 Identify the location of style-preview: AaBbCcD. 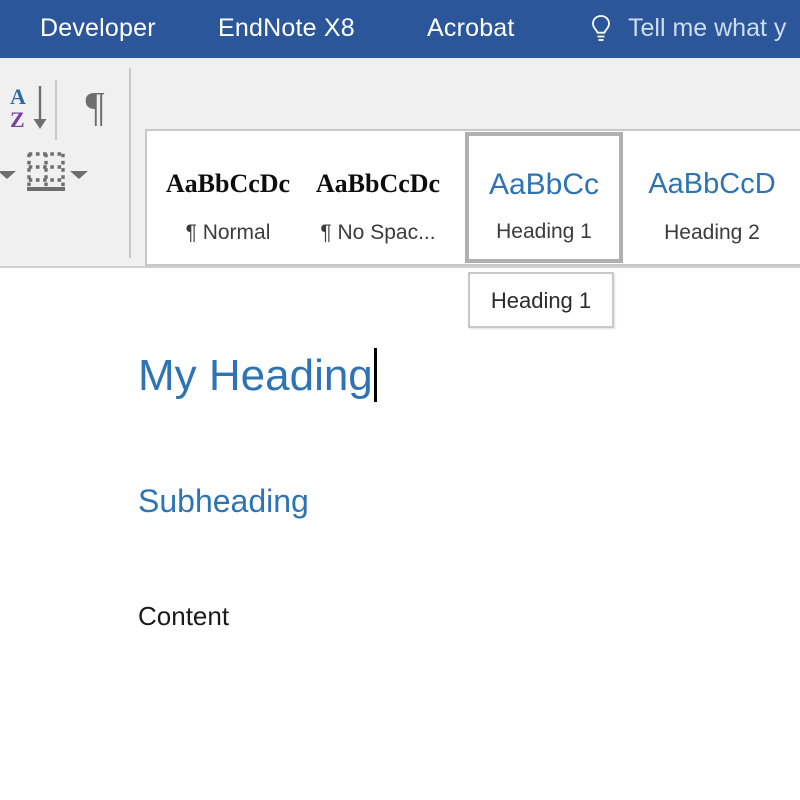
(712, 184).